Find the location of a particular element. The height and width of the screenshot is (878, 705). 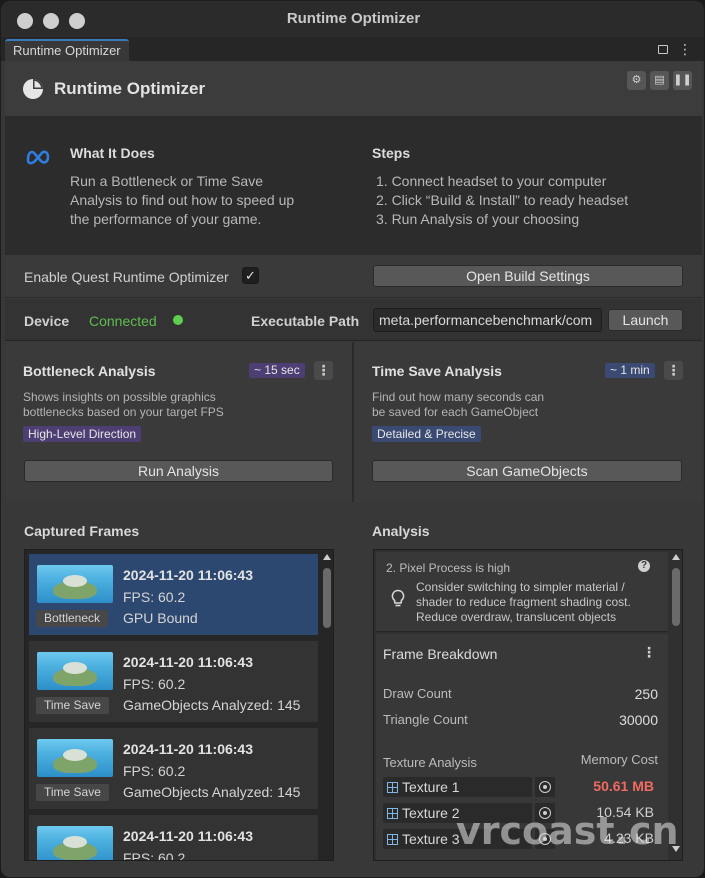

meta-logo-icon is located at coordinates (38, 157).